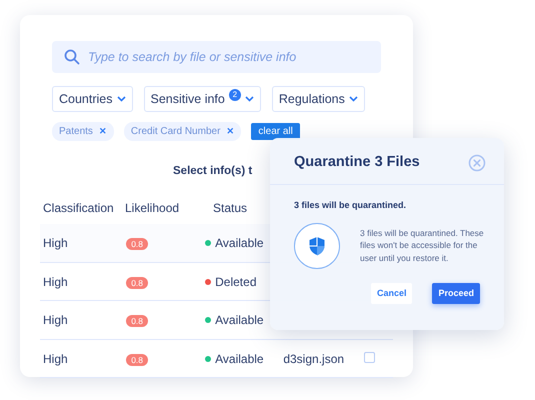 This screenshot has height=400, width=535. I want to click on tag-label: Credit Card Number, so click(175, 132).